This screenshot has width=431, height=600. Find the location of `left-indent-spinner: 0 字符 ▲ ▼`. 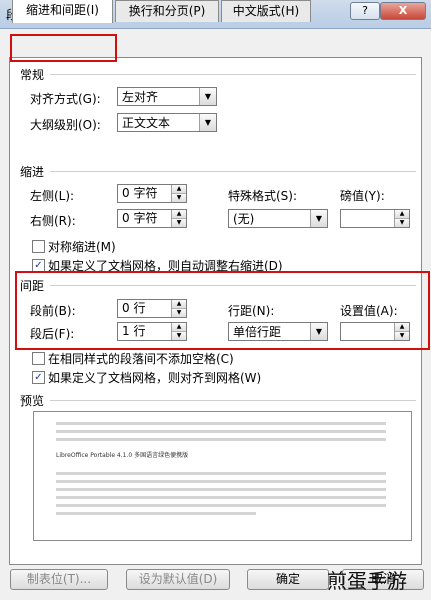

left-indent-spinner: 0 字符 ▲ ▼ is located at coordinates (152, 193).